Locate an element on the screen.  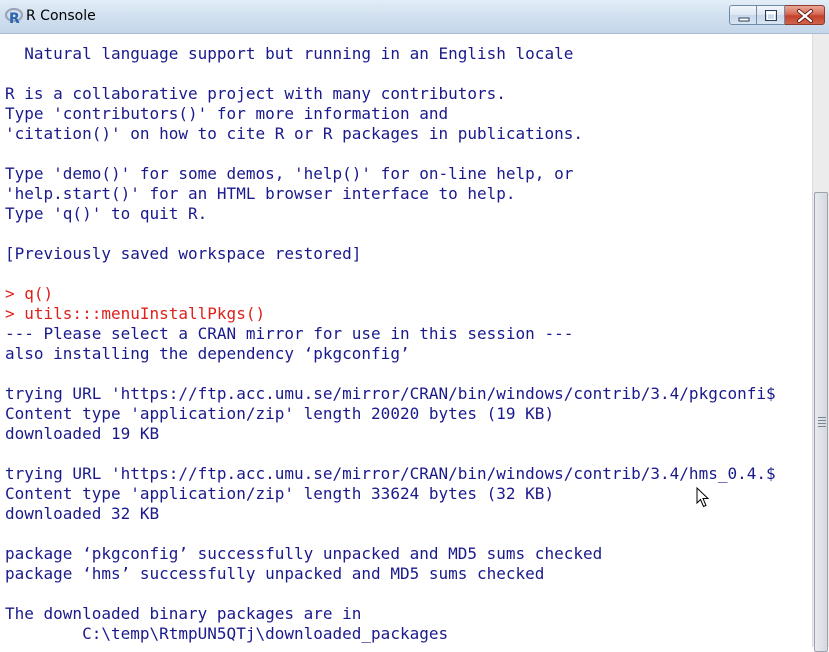
maximize-icon is located at coordinates (771, 15).